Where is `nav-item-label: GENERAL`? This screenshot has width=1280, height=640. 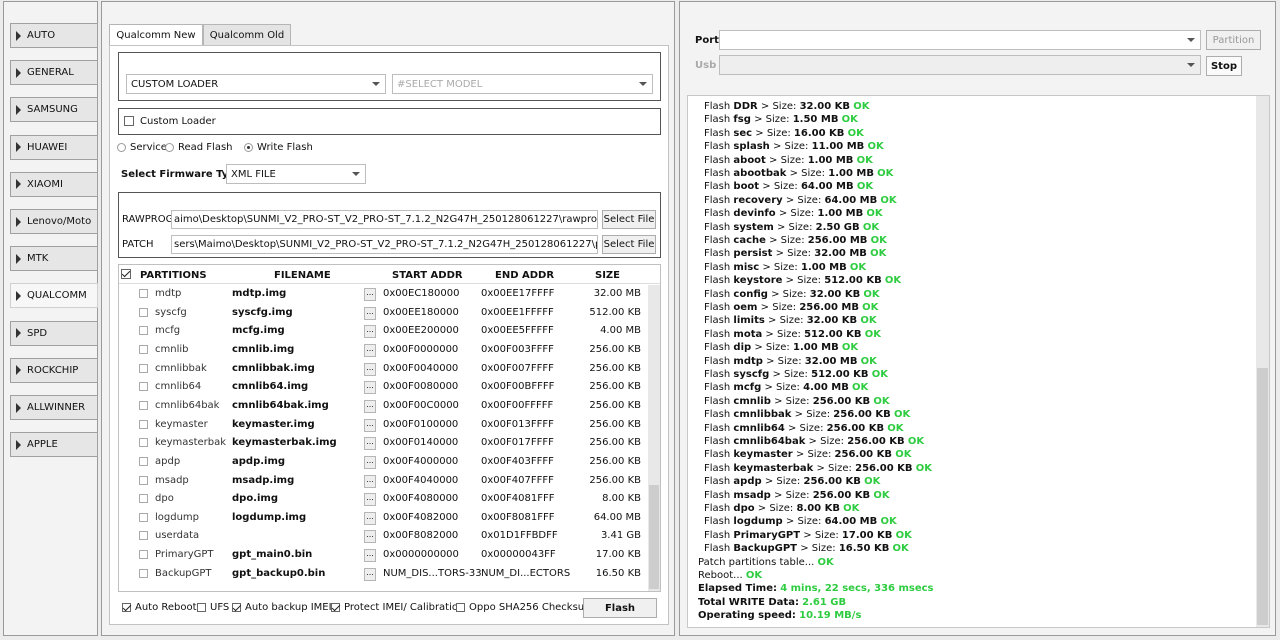
nav-item-label: GENERAL is located at coordinates (50, 73).